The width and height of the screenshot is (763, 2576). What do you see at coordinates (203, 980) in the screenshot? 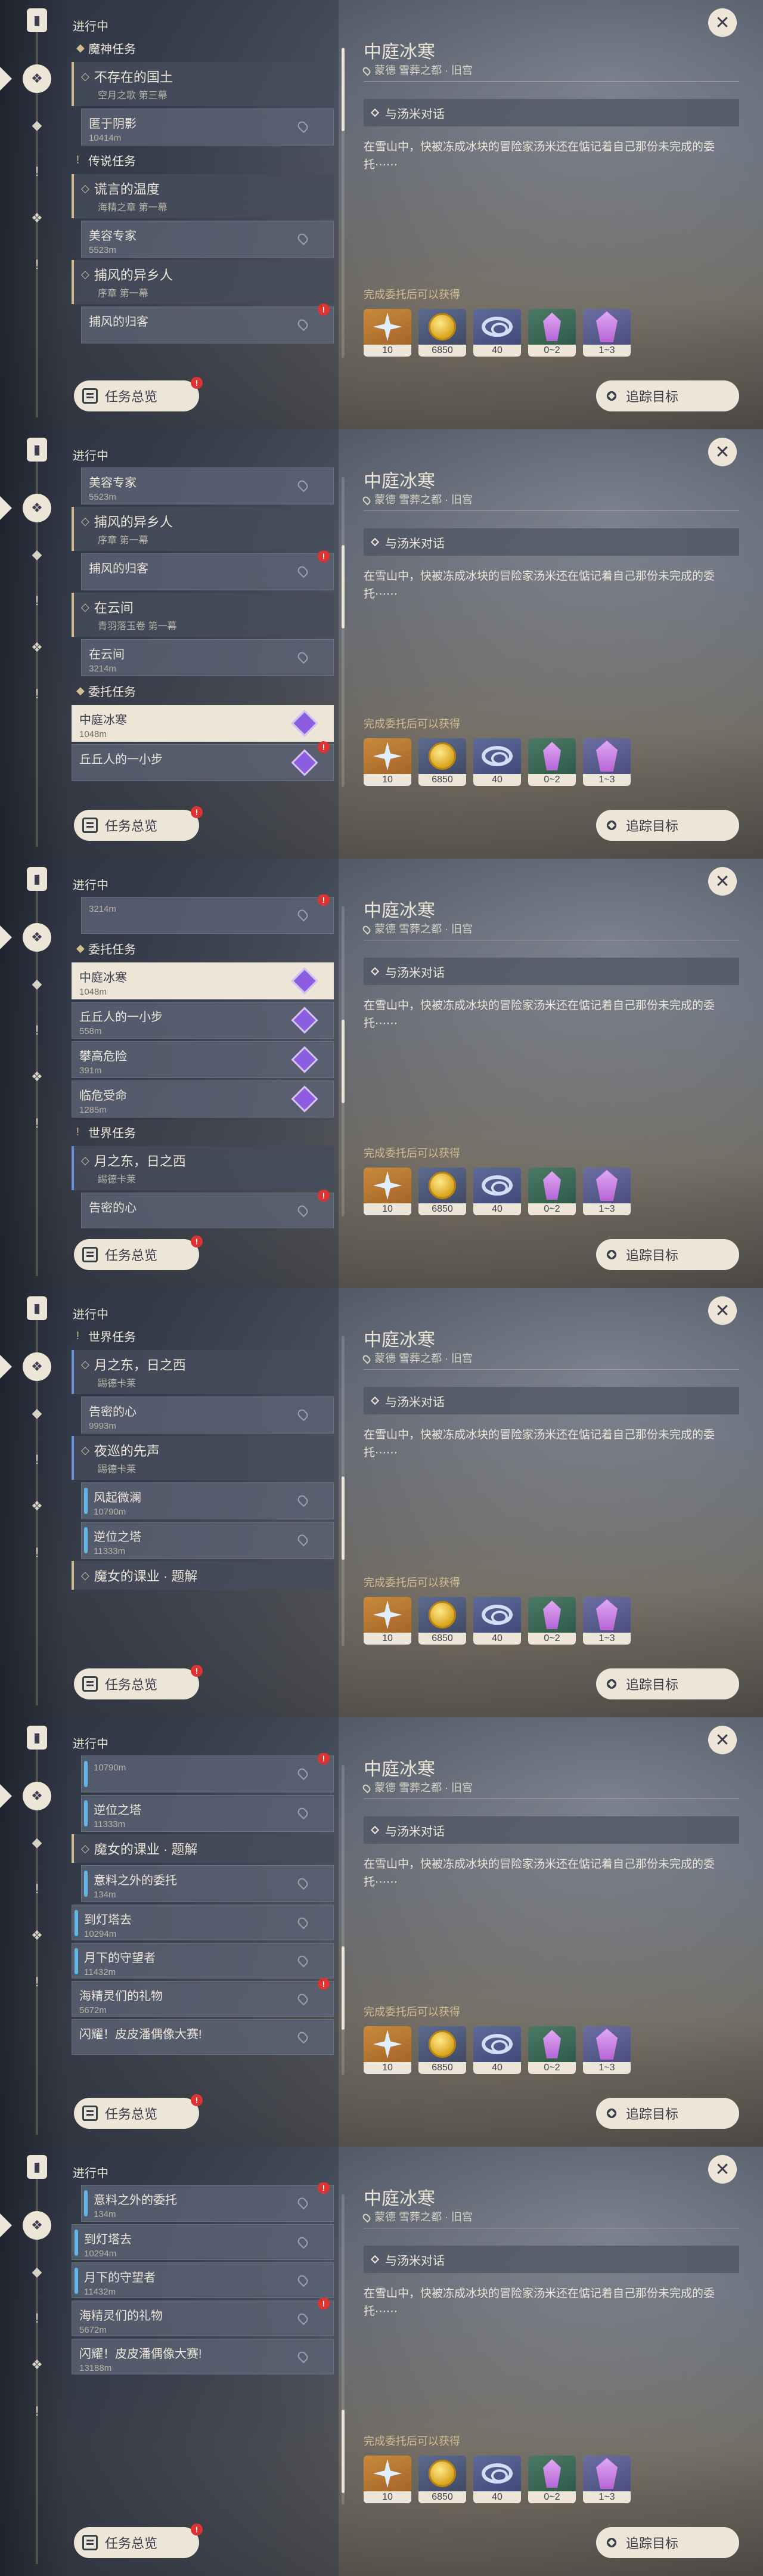
I see `quest-item: 中庭冰寒 1048m` at bounding box center [203, 980].